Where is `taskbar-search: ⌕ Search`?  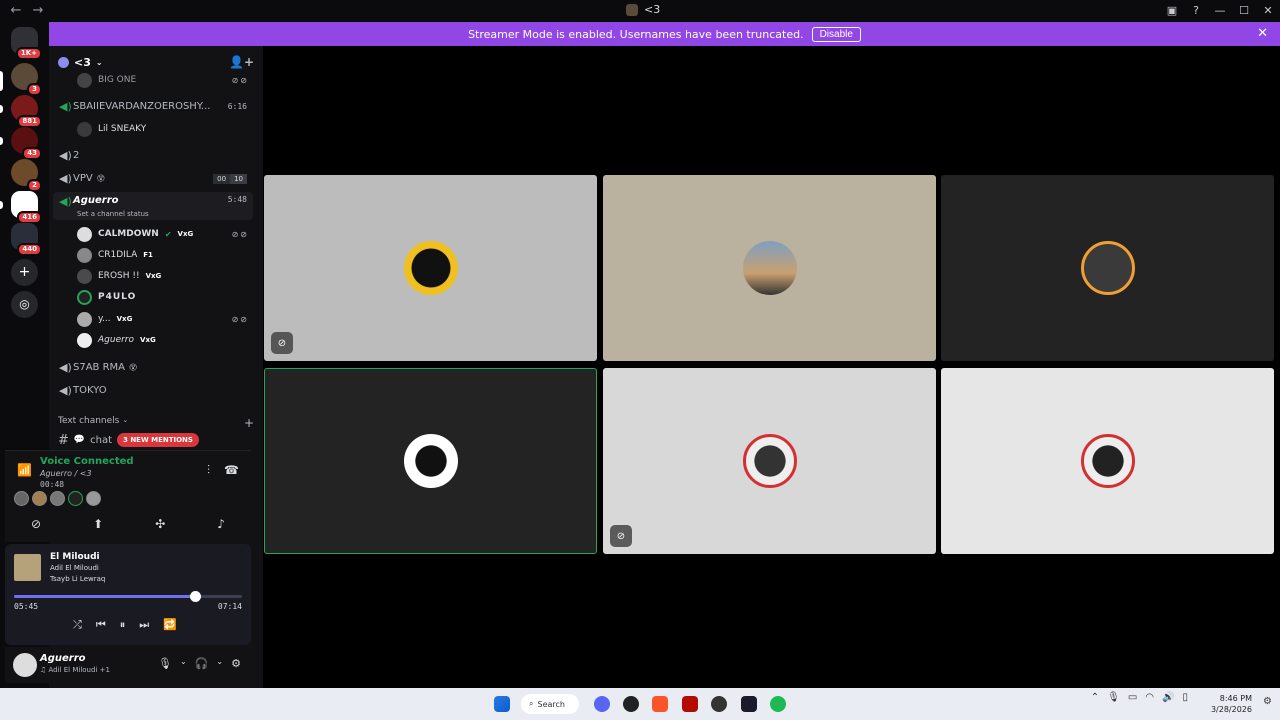 taskbar-search: ⌕ Search is located at coordinates (550, 704).